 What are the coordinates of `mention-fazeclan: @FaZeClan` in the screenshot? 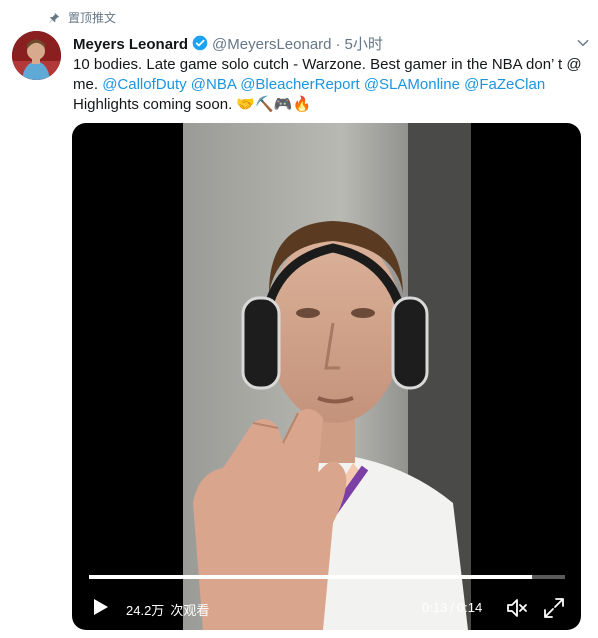 It's located at (504, 84).